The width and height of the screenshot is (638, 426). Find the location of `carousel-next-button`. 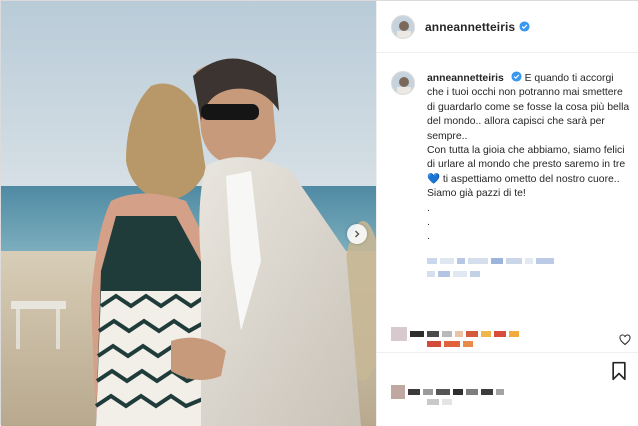

carousel-next-button is located at coordinates (357, 234).